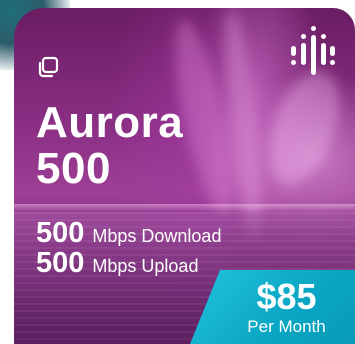 This screenshot has width=355, height=344. I want to click on price-period: Per Month, so click(286, 326).